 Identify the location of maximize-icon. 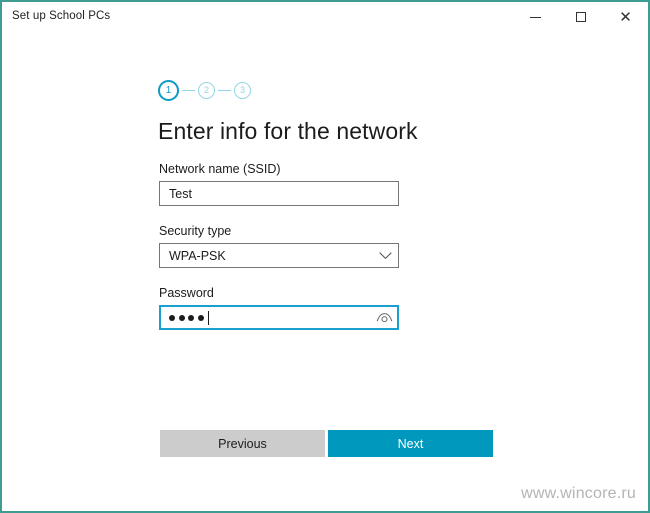
(580, 17).